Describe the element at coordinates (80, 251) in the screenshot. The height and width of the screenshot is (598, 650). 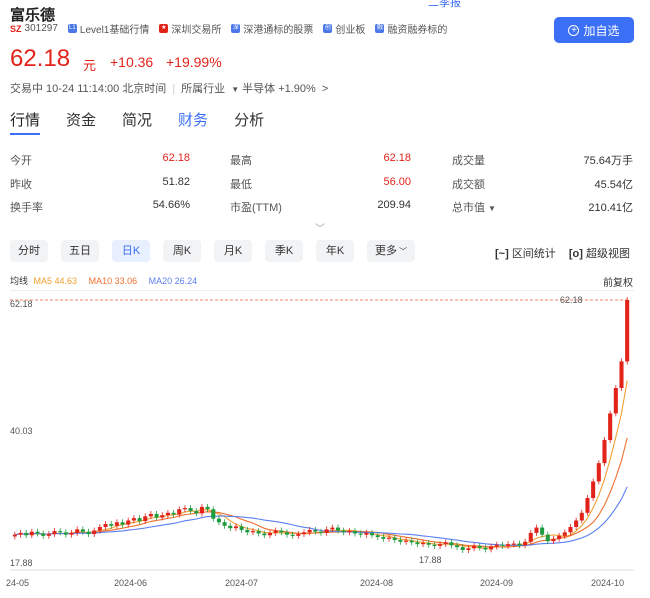
I see `period-5day: 五日` at that location.